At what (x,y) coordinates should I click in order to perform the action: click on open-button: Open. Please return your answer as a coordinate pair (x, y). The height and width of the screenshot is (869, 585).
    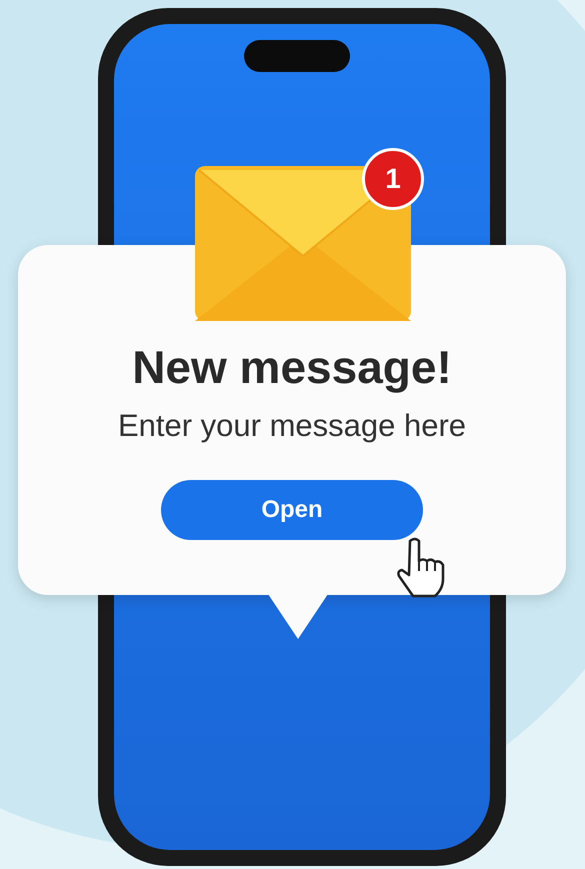
    Looking at the image, I should click on (292, 510).